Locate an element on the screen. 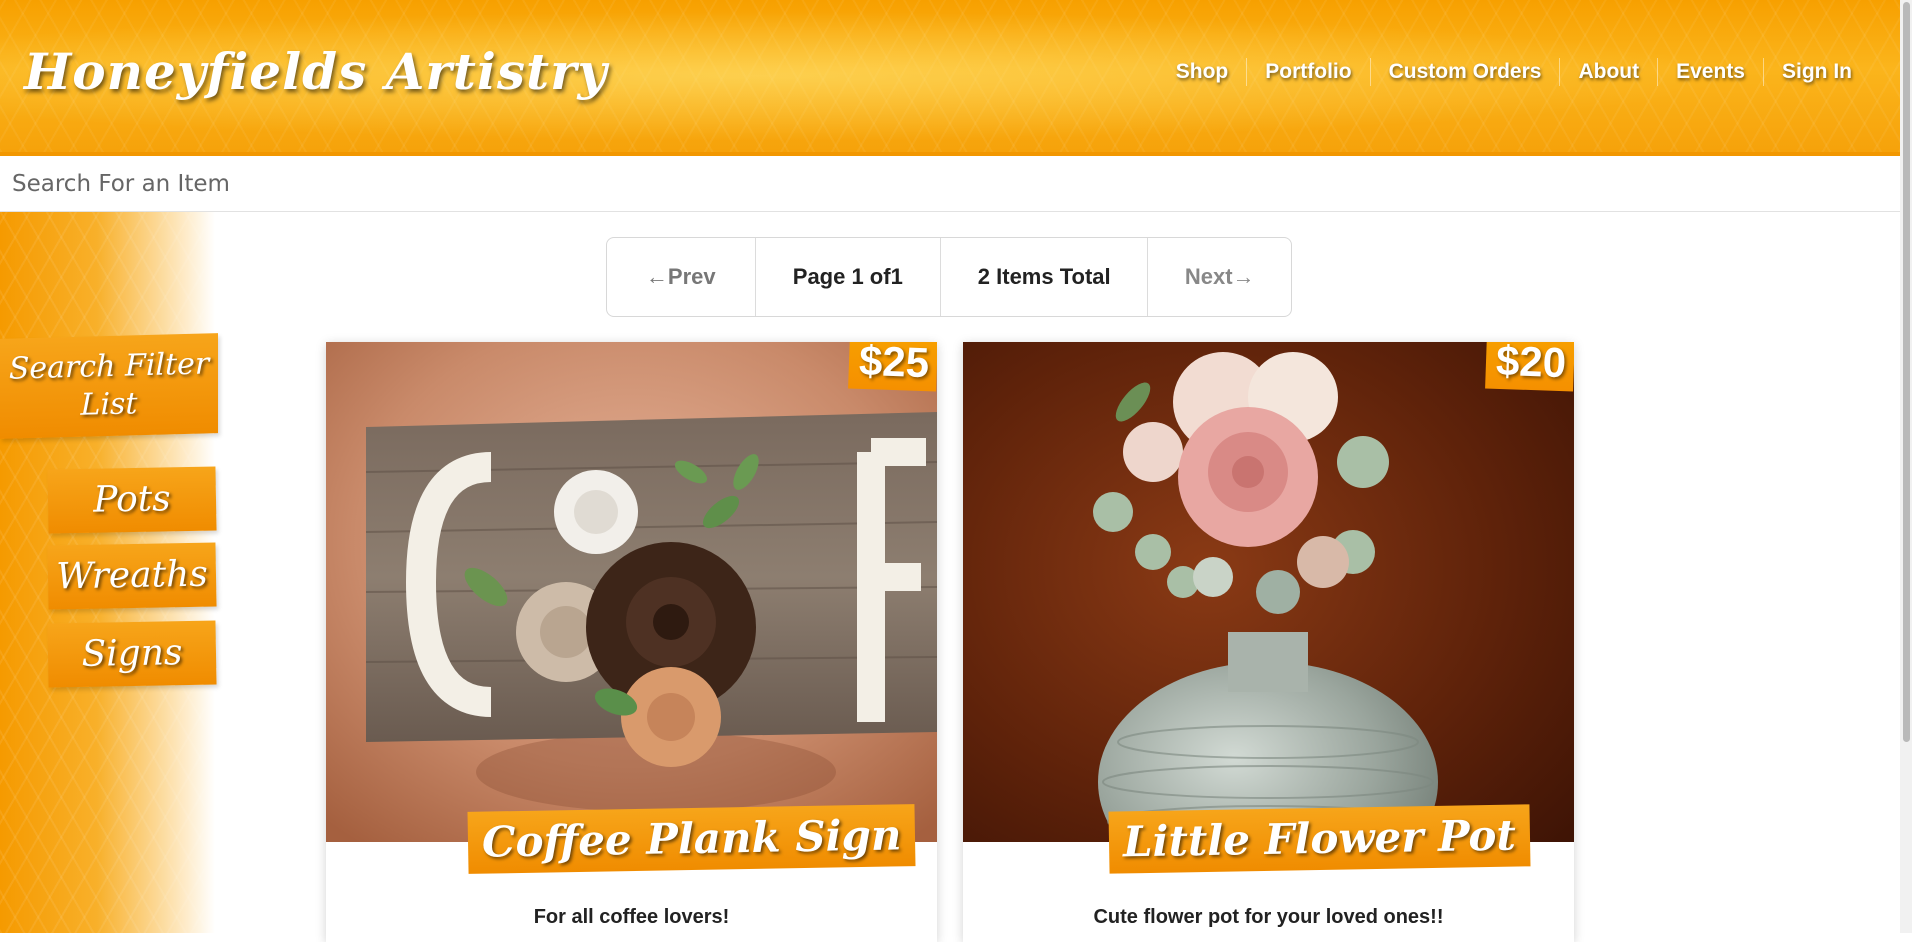 The width and height of the screenshot is (1912, 942). filter-signs-button: Signs is located at coordinates (132, 654).